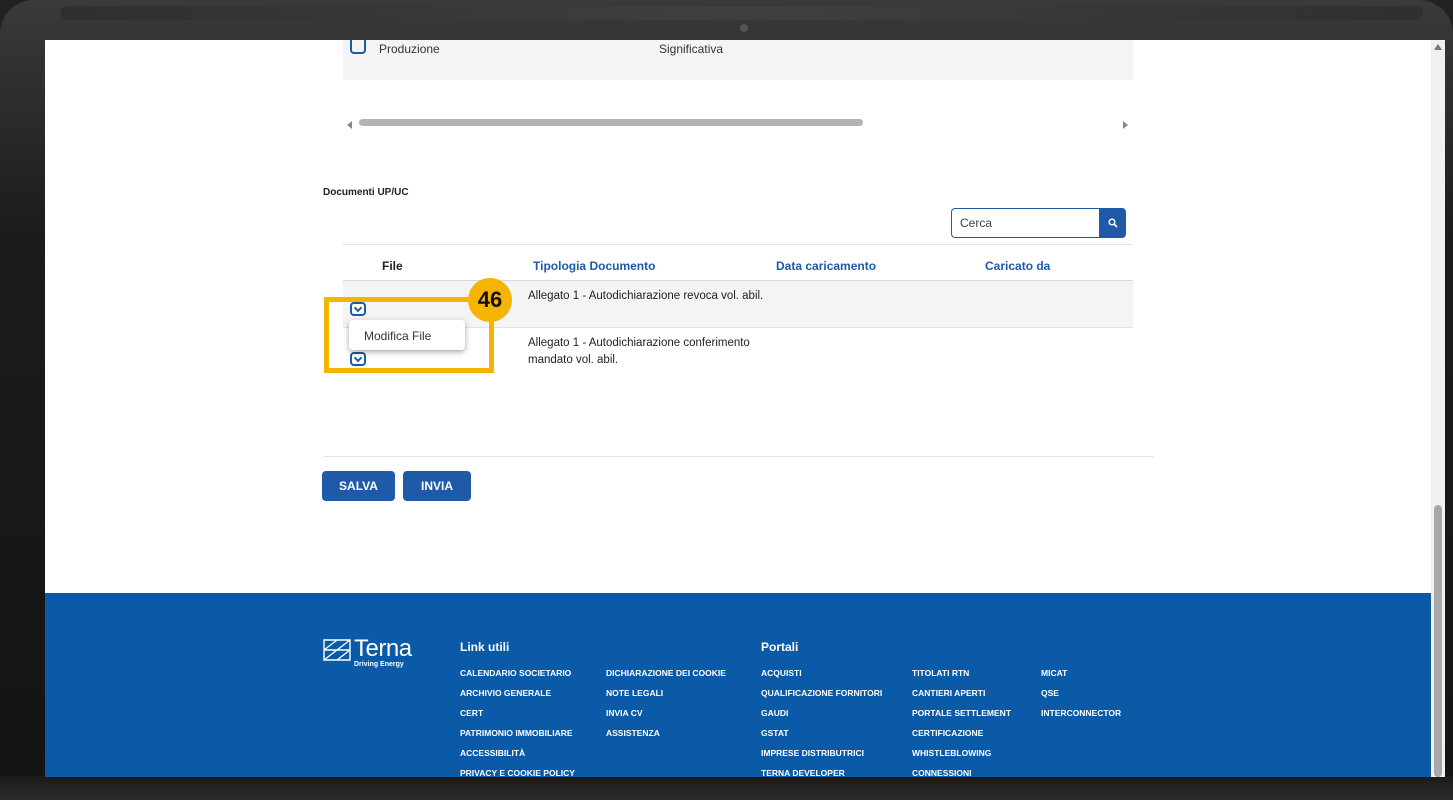  What do you see at coordinates (515, 673) in the screenshot?
I see `footer-link: CALENDARIO SOCIETARIO` at bounding box center [515, 673].